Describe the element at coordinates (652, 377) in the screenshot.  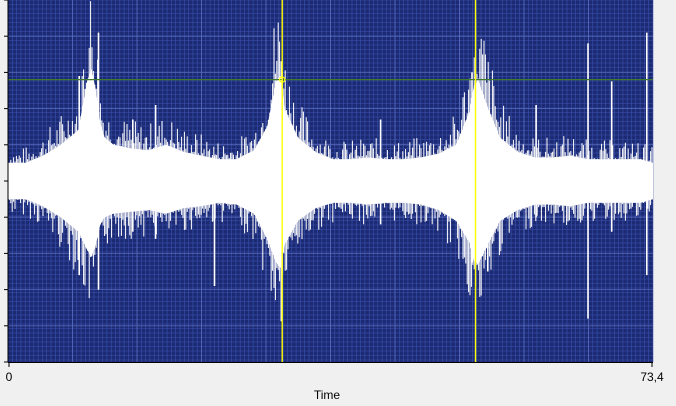
I see `x-tick-label-end: 73,4` at that location.